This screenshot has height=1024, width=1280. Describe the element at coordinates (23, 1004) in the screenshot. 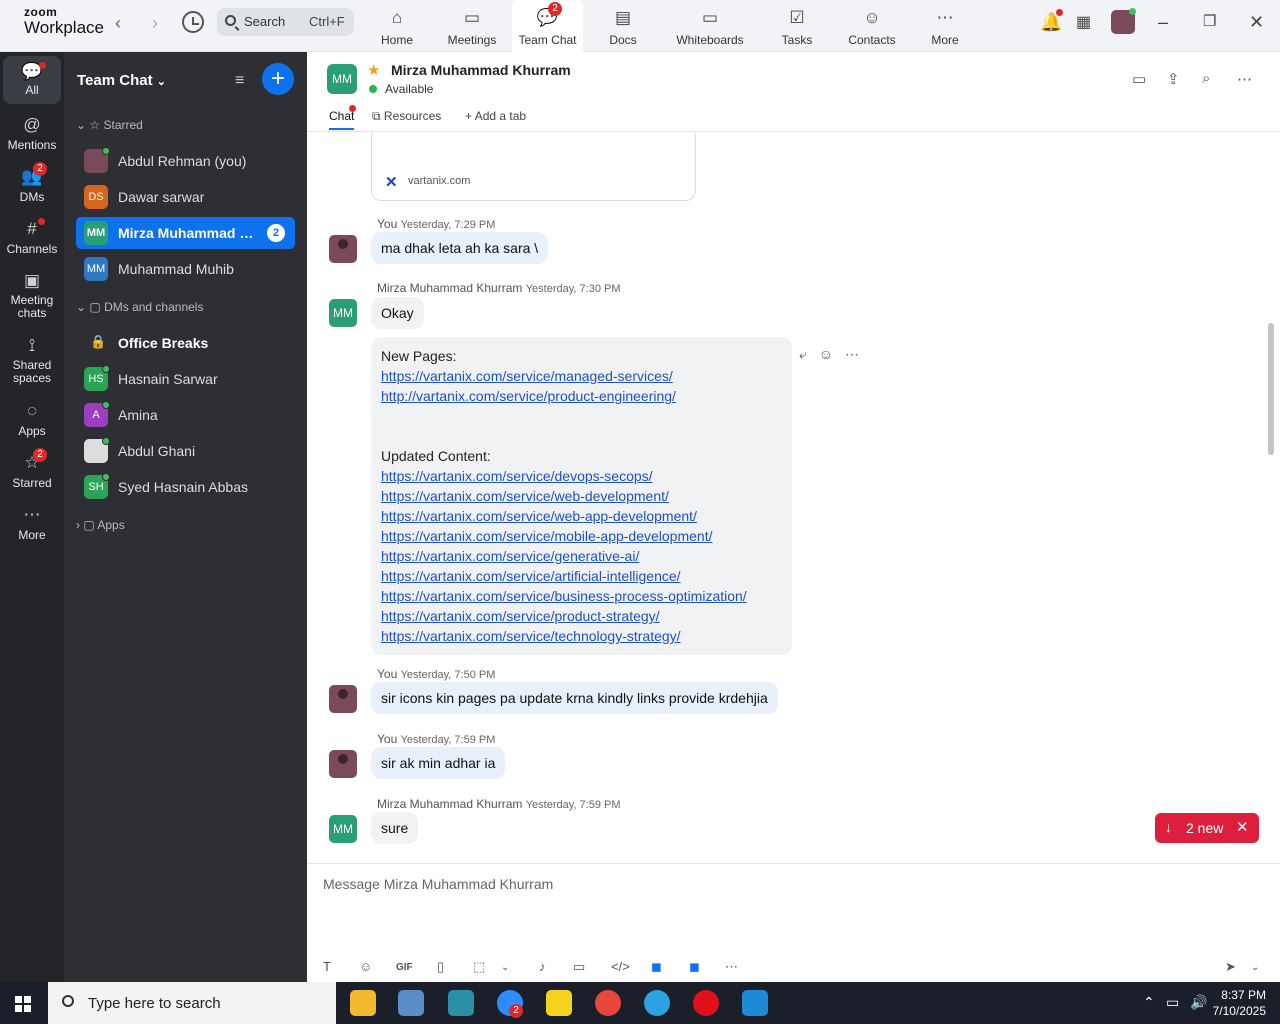

I see `windows-start-icon` at that location.